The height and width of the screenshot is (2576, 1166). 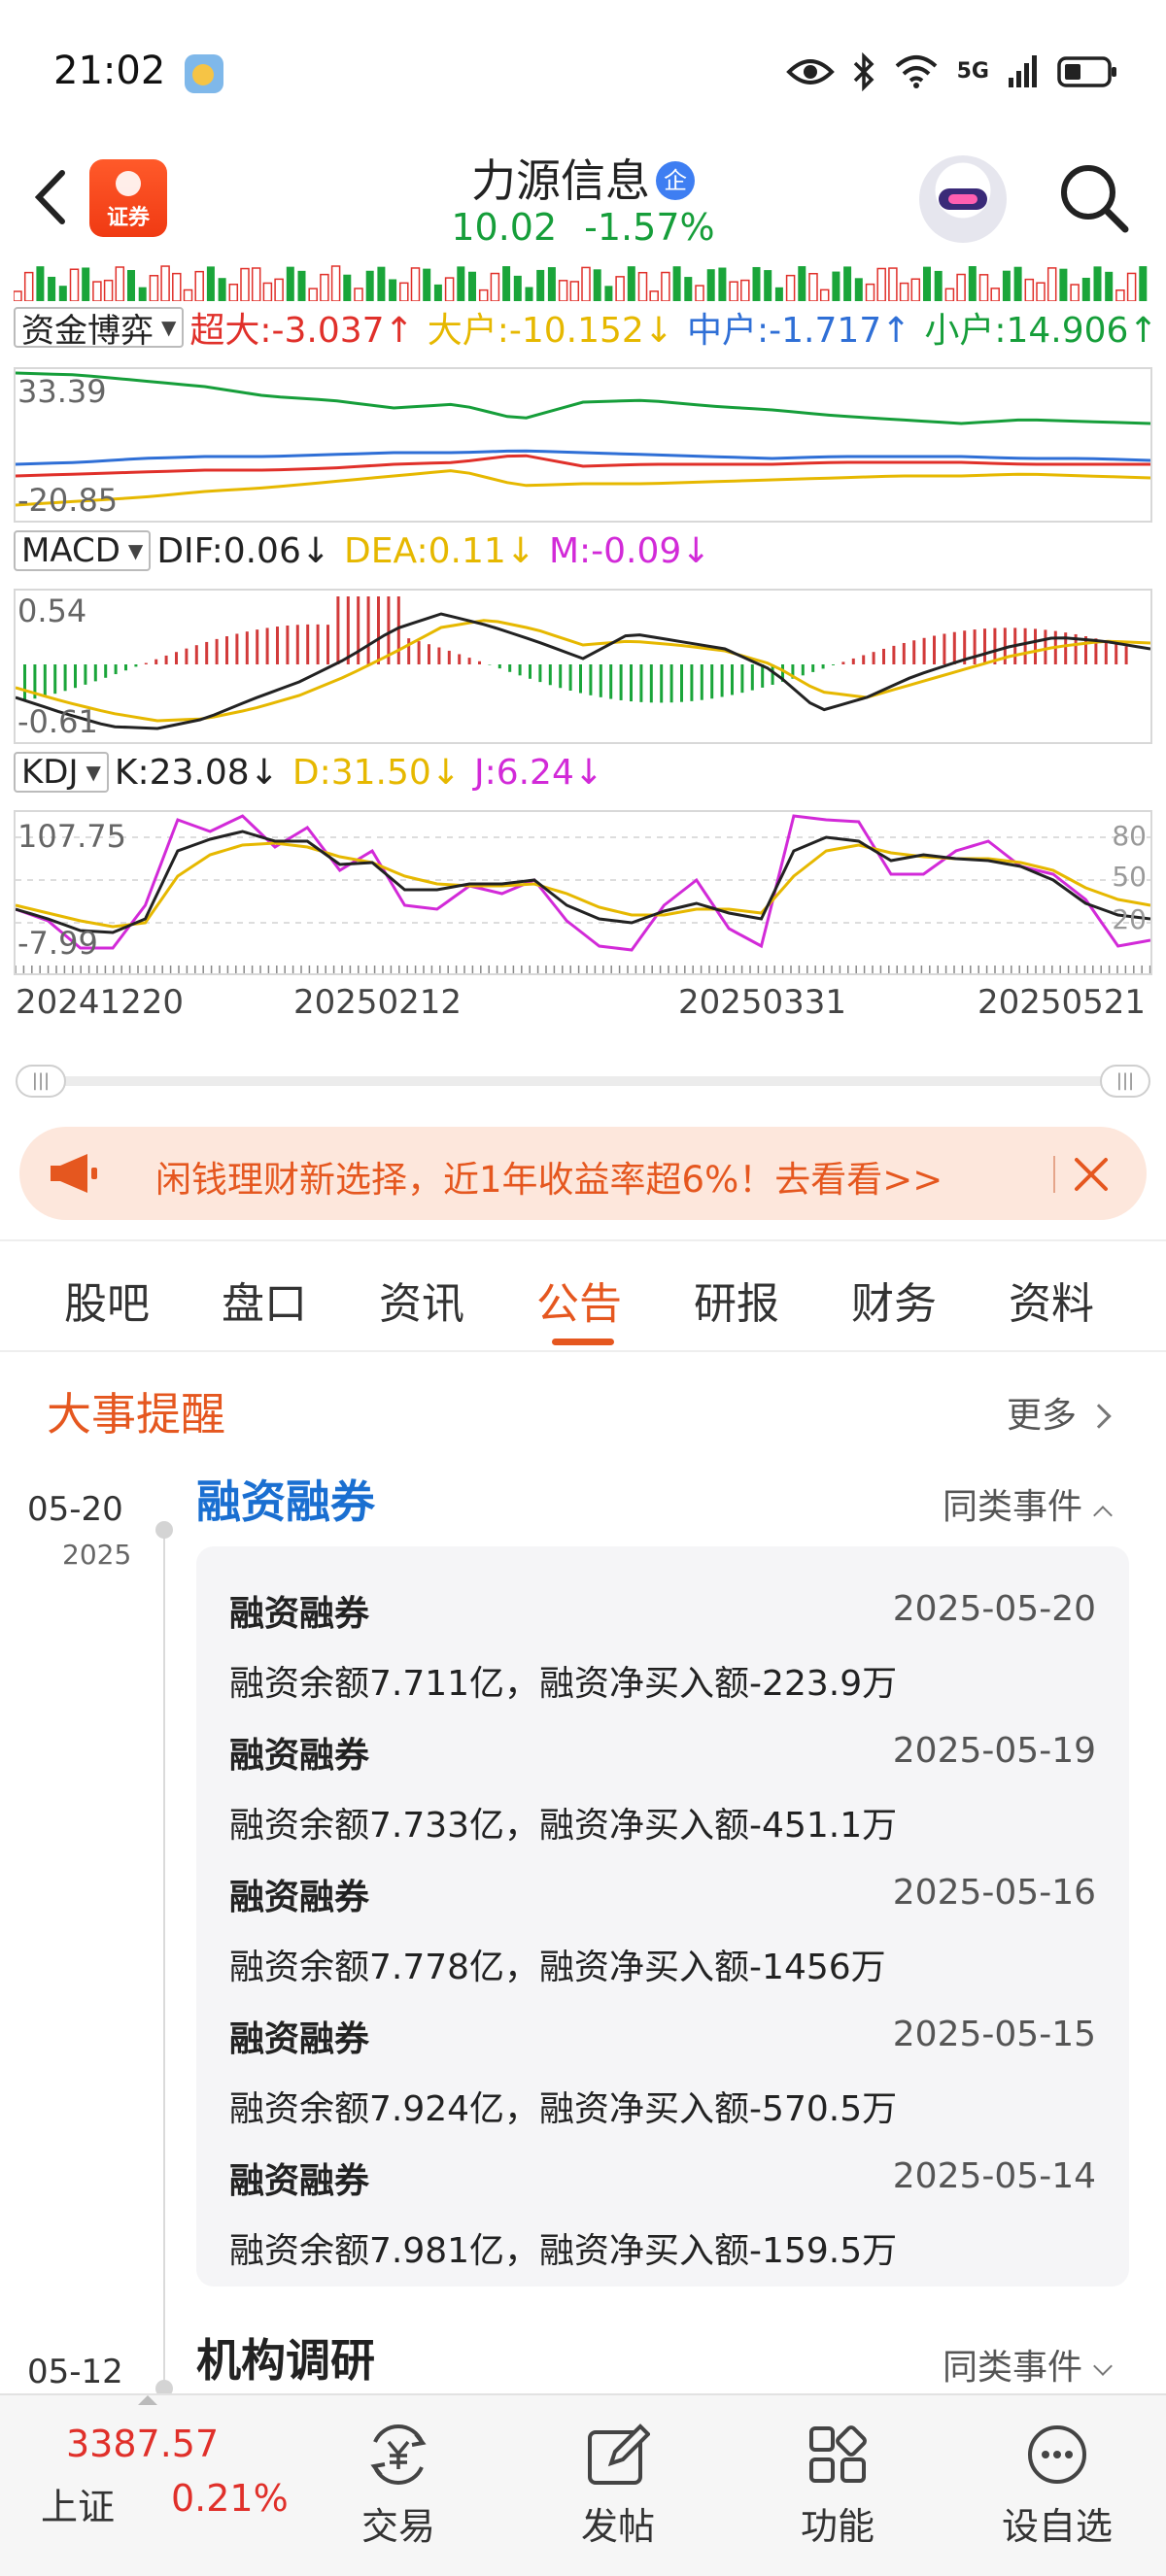 I want to click on promo-text: 闲钱理财新选择，近1年收益率超6%！去看看>>, so click(x=549, y=1176).